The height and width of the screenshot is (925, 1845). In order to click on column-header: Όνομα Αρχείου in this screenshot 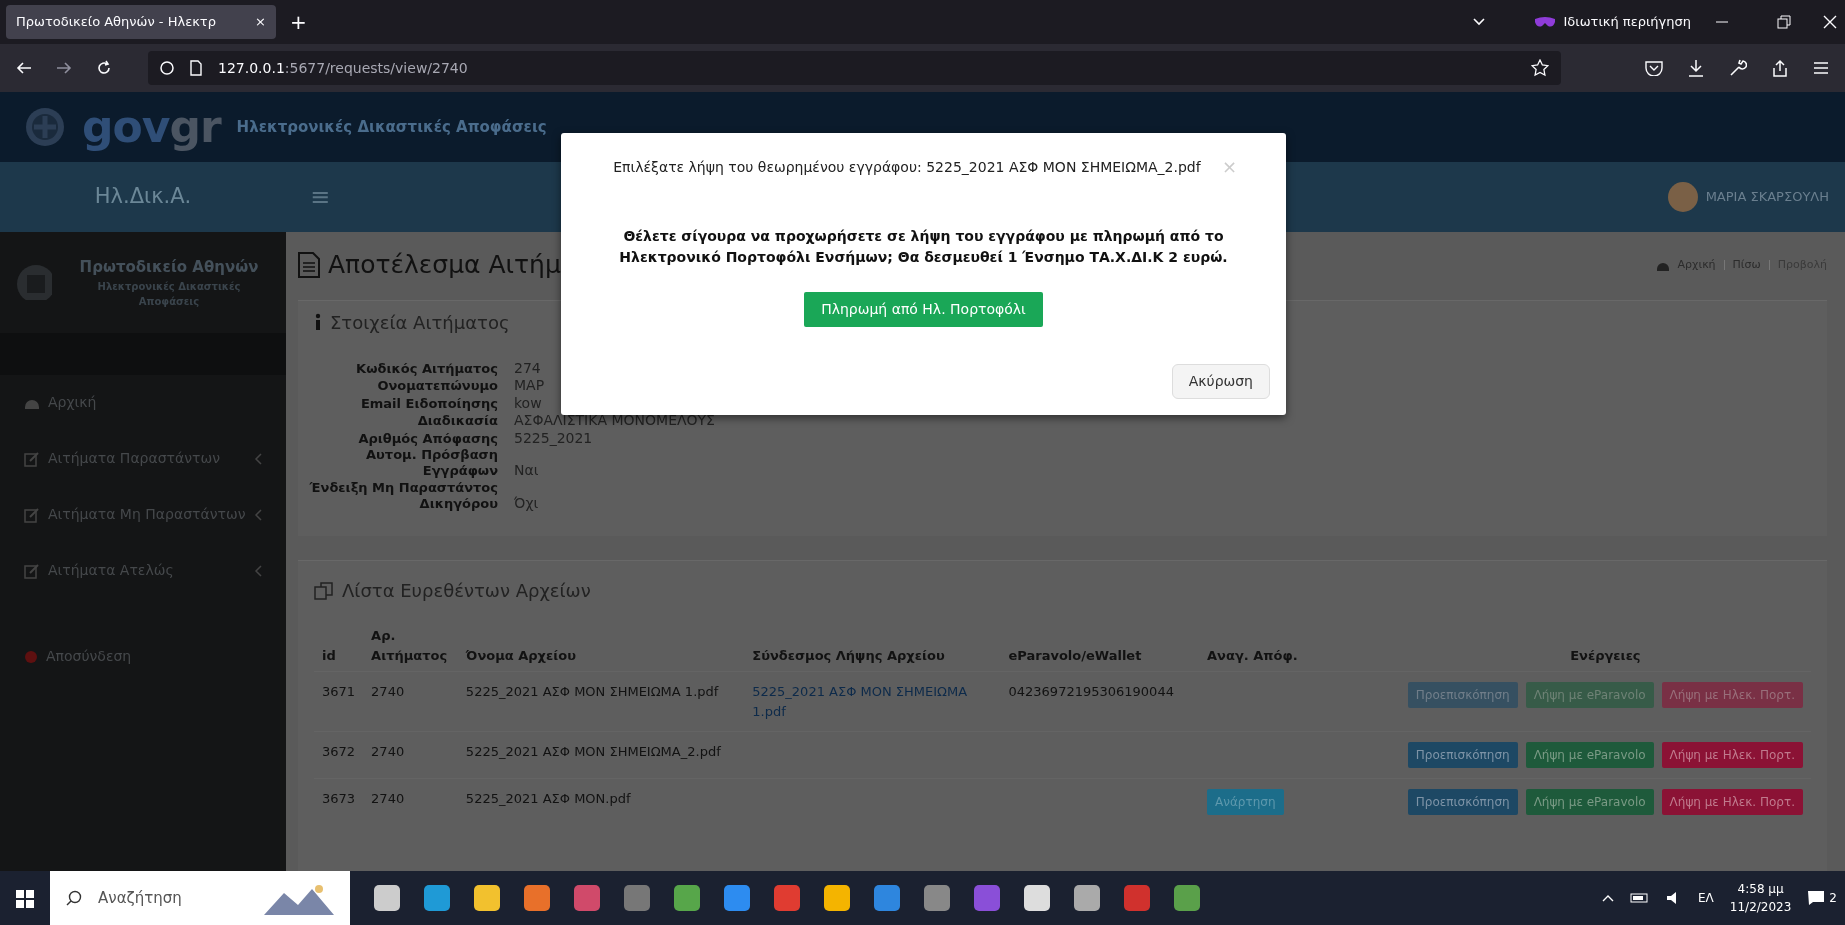, I will do `click(601, 646)`.